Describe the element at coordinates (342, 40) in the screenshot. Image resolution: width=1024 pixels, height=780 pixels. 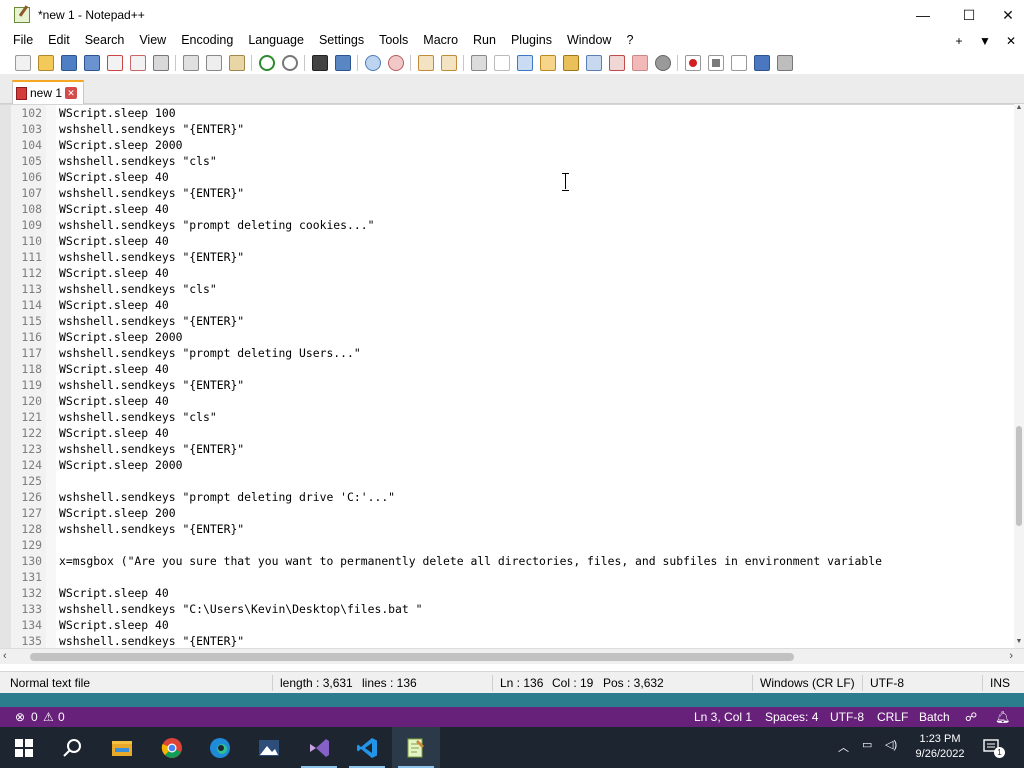
I see `menu-settings: Settings` at that location.